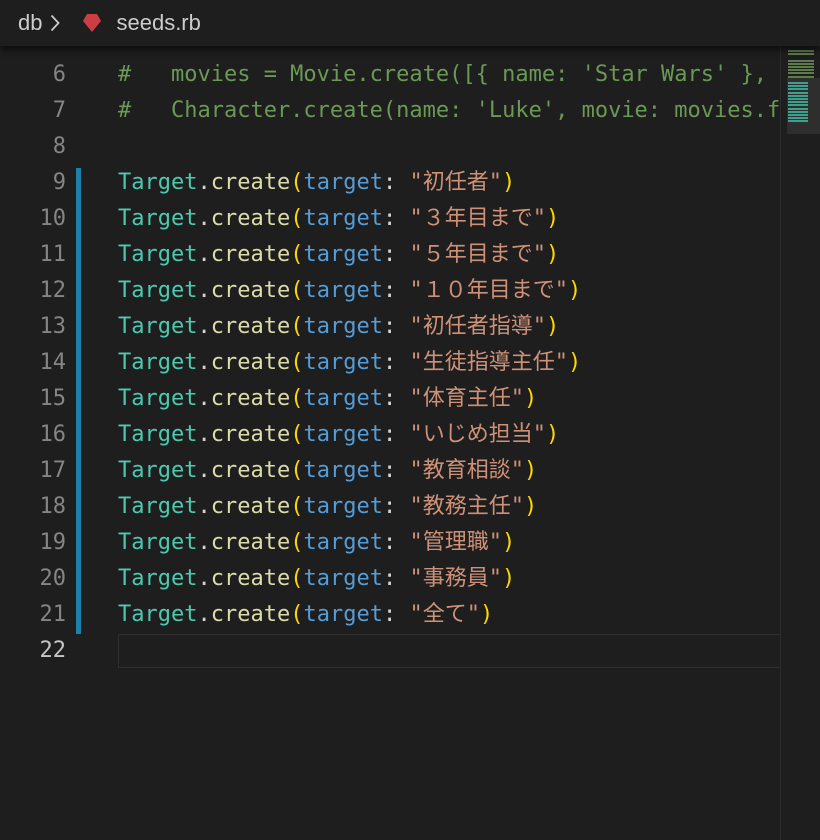 Image resolution: width=820 pixels, height=840 pixels. I want to click on code-line: 11 Target.create(target: "５年目まで"), so click(390, 255).